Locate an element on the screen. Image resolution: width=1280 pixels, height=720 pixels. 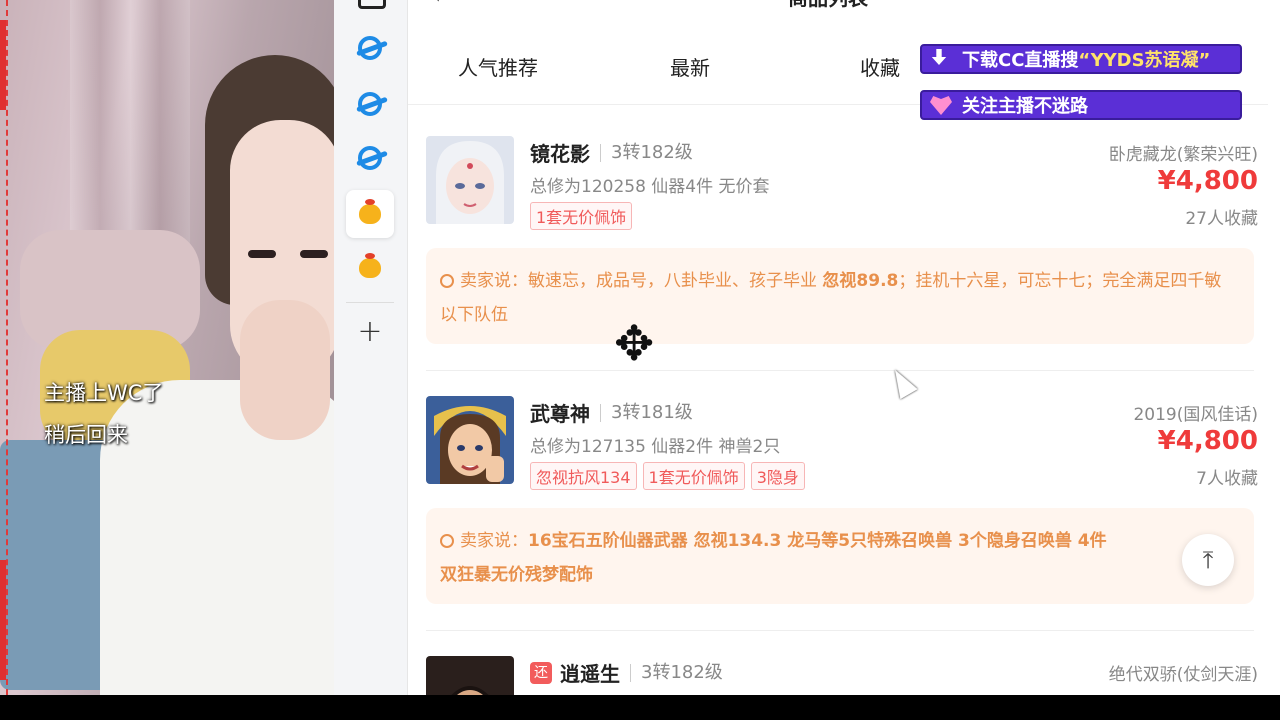
list-item: 还 逍遥生 3转182级 绝代双骄(仗剑天涯) is located at coordinates (838, 675).